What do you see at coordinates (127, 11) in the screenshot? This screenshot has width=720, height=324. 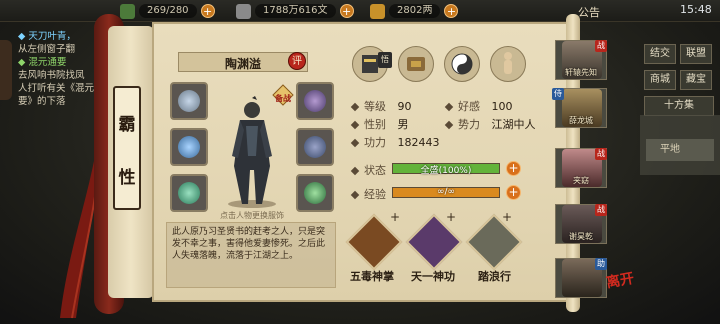 I see `stamina-icon` at bounding box center [127, 11].